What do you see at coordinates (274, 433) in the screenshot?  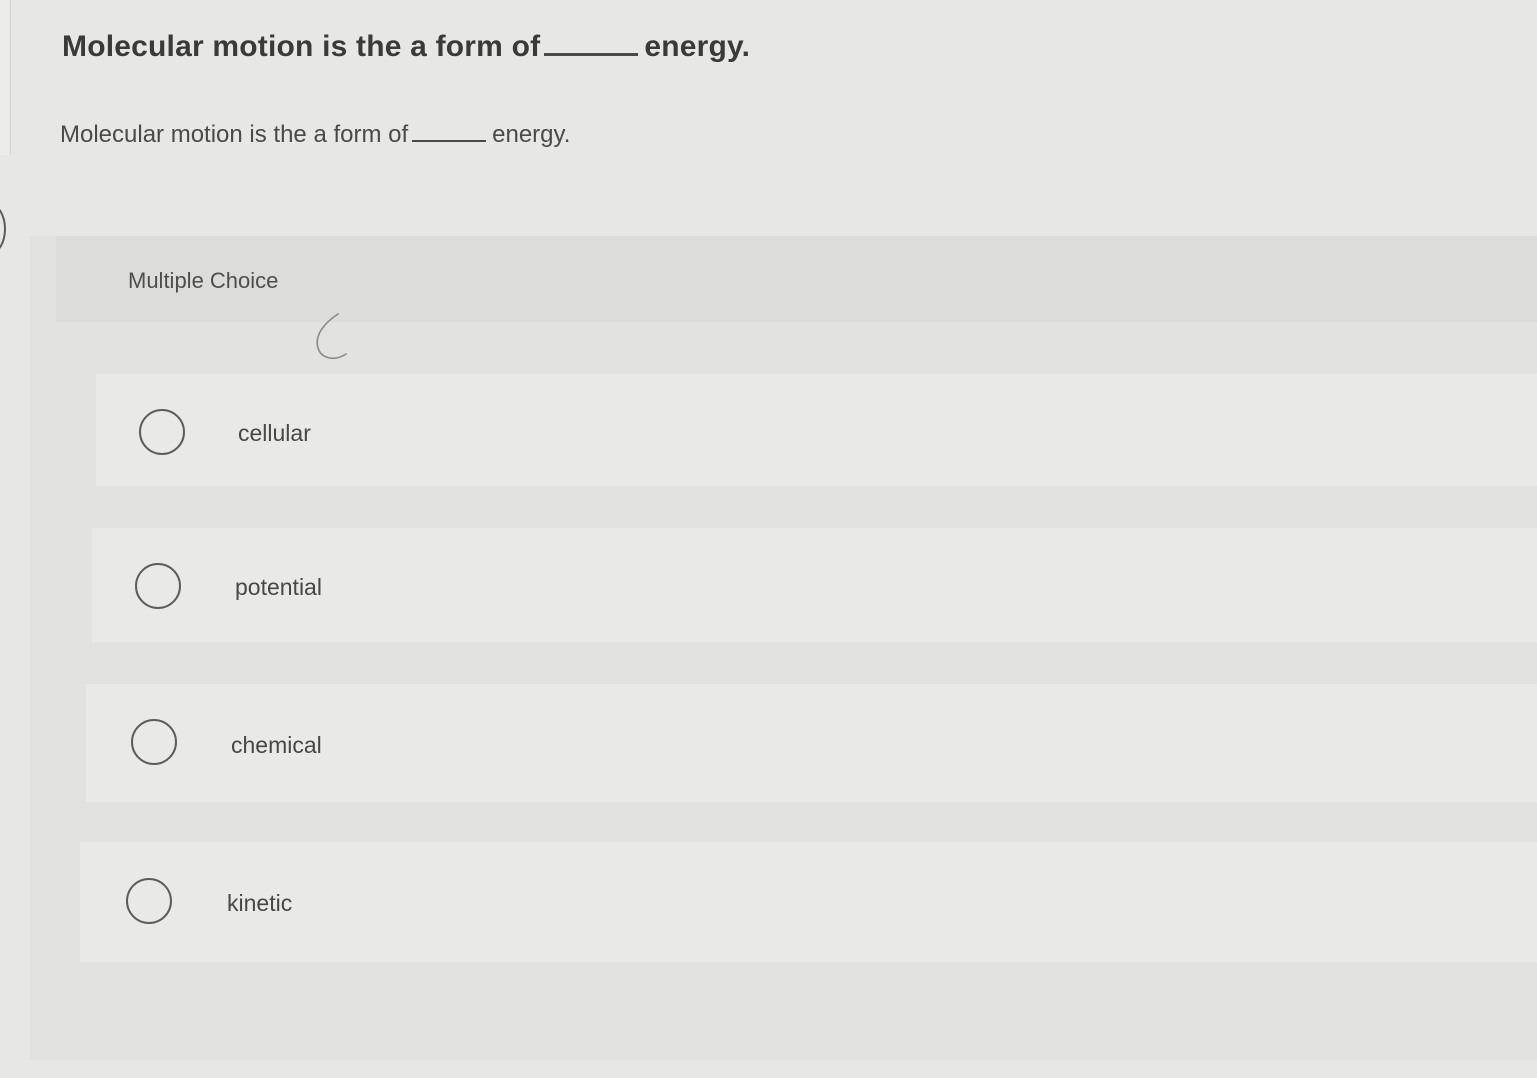 I see `choice-label: cellular` at bounding box center [274, 433].